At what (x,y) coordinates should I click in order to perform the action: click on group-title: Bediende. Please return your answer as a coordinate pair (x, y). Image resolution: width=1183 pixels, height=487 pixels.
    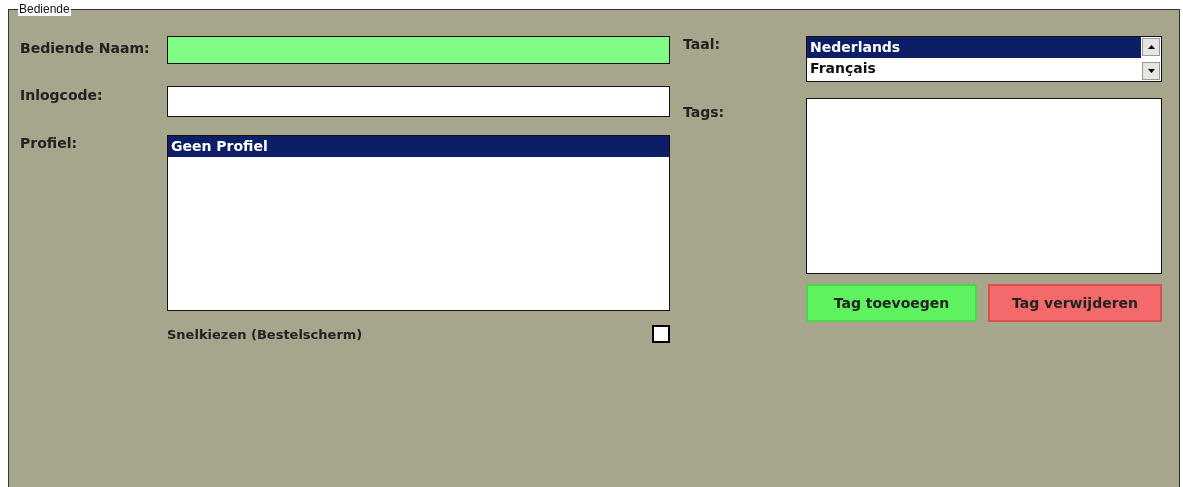
    Looking at the image, I should click on (44, 9).